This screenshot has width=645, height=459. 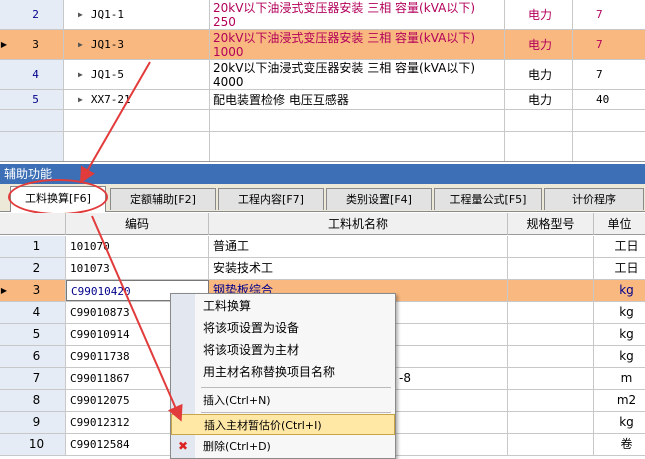 What do you see at coordinates (358, 268) in the screenshot?
I see `material-name: 安装技术工` at bounding box center [358, 268].